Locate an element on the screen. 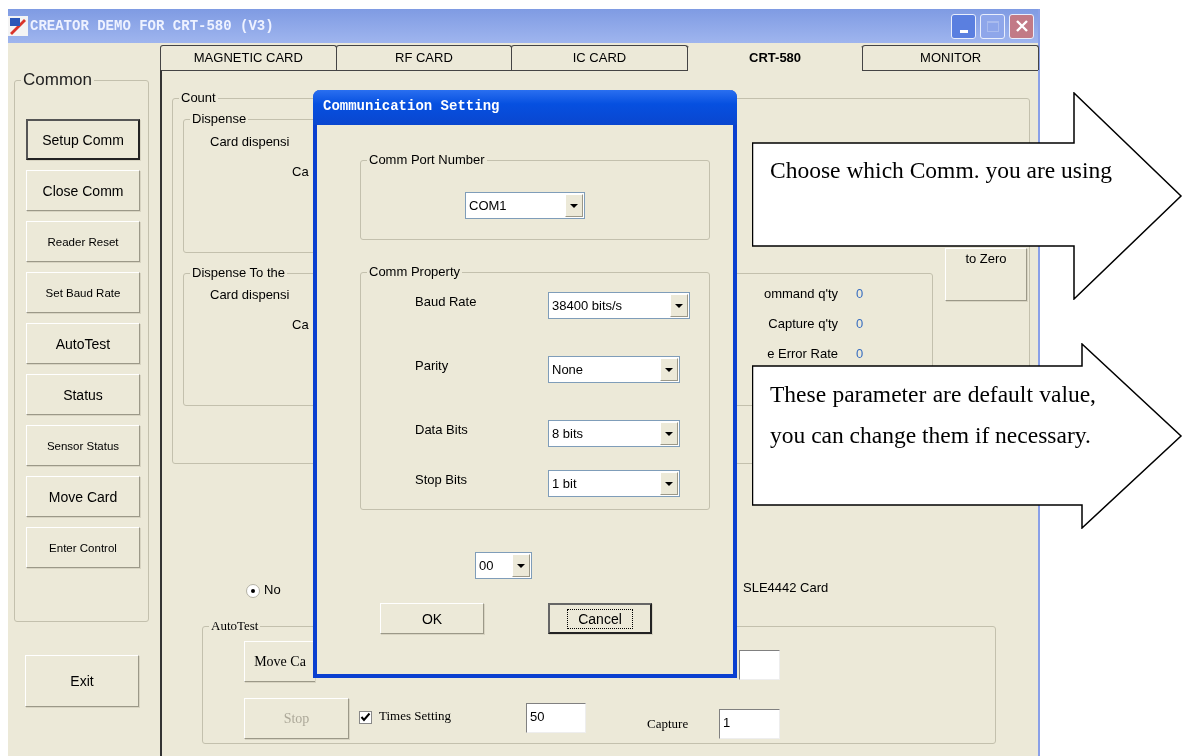 The image size is (1183, 756). dropdown: 00 is located at coordinates (503, 565).